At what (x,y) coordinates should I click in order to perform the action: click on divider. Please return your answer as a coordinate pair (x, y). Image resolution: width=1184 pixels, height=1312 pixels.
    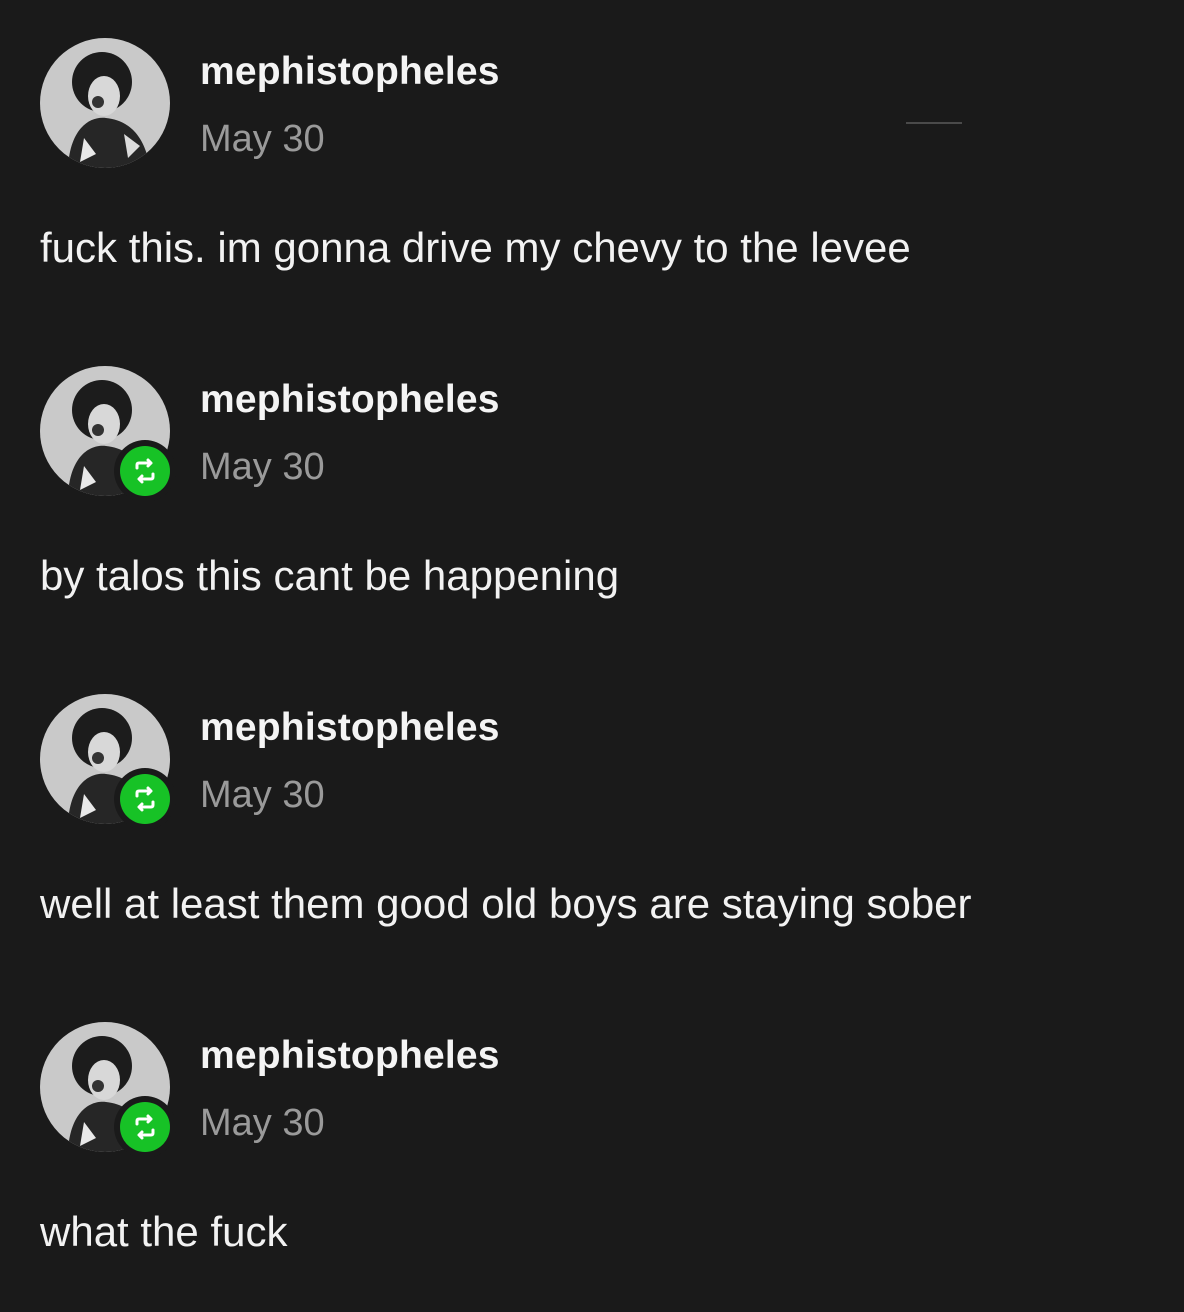
    Looking at the image, I should click on (934, 123).